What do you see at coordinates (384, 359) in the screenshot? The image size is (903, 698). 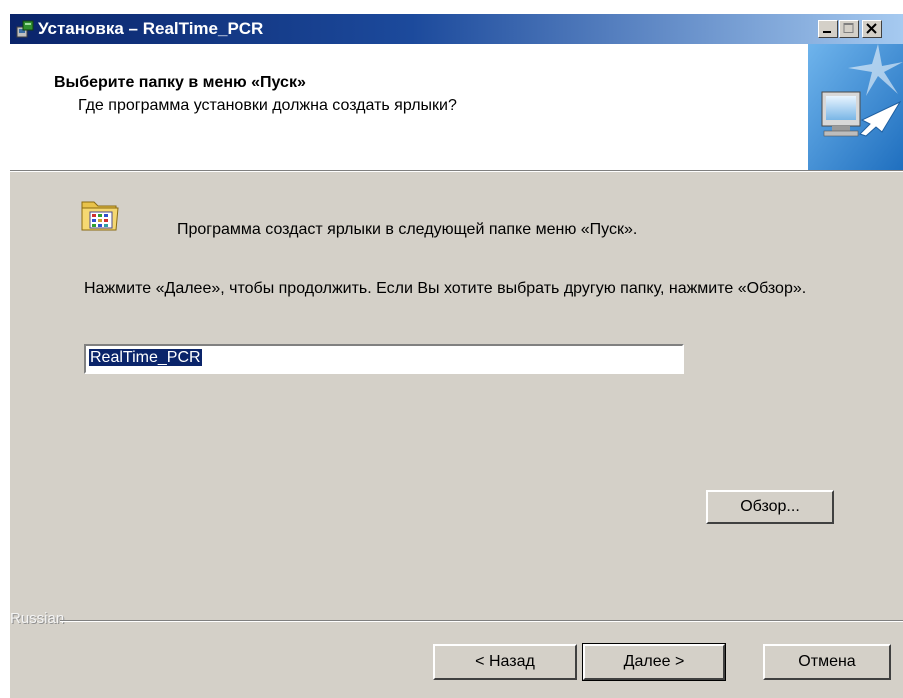 I see `start-menu-folder-input: RealTime_PCR` at bounding box center [384, 359].